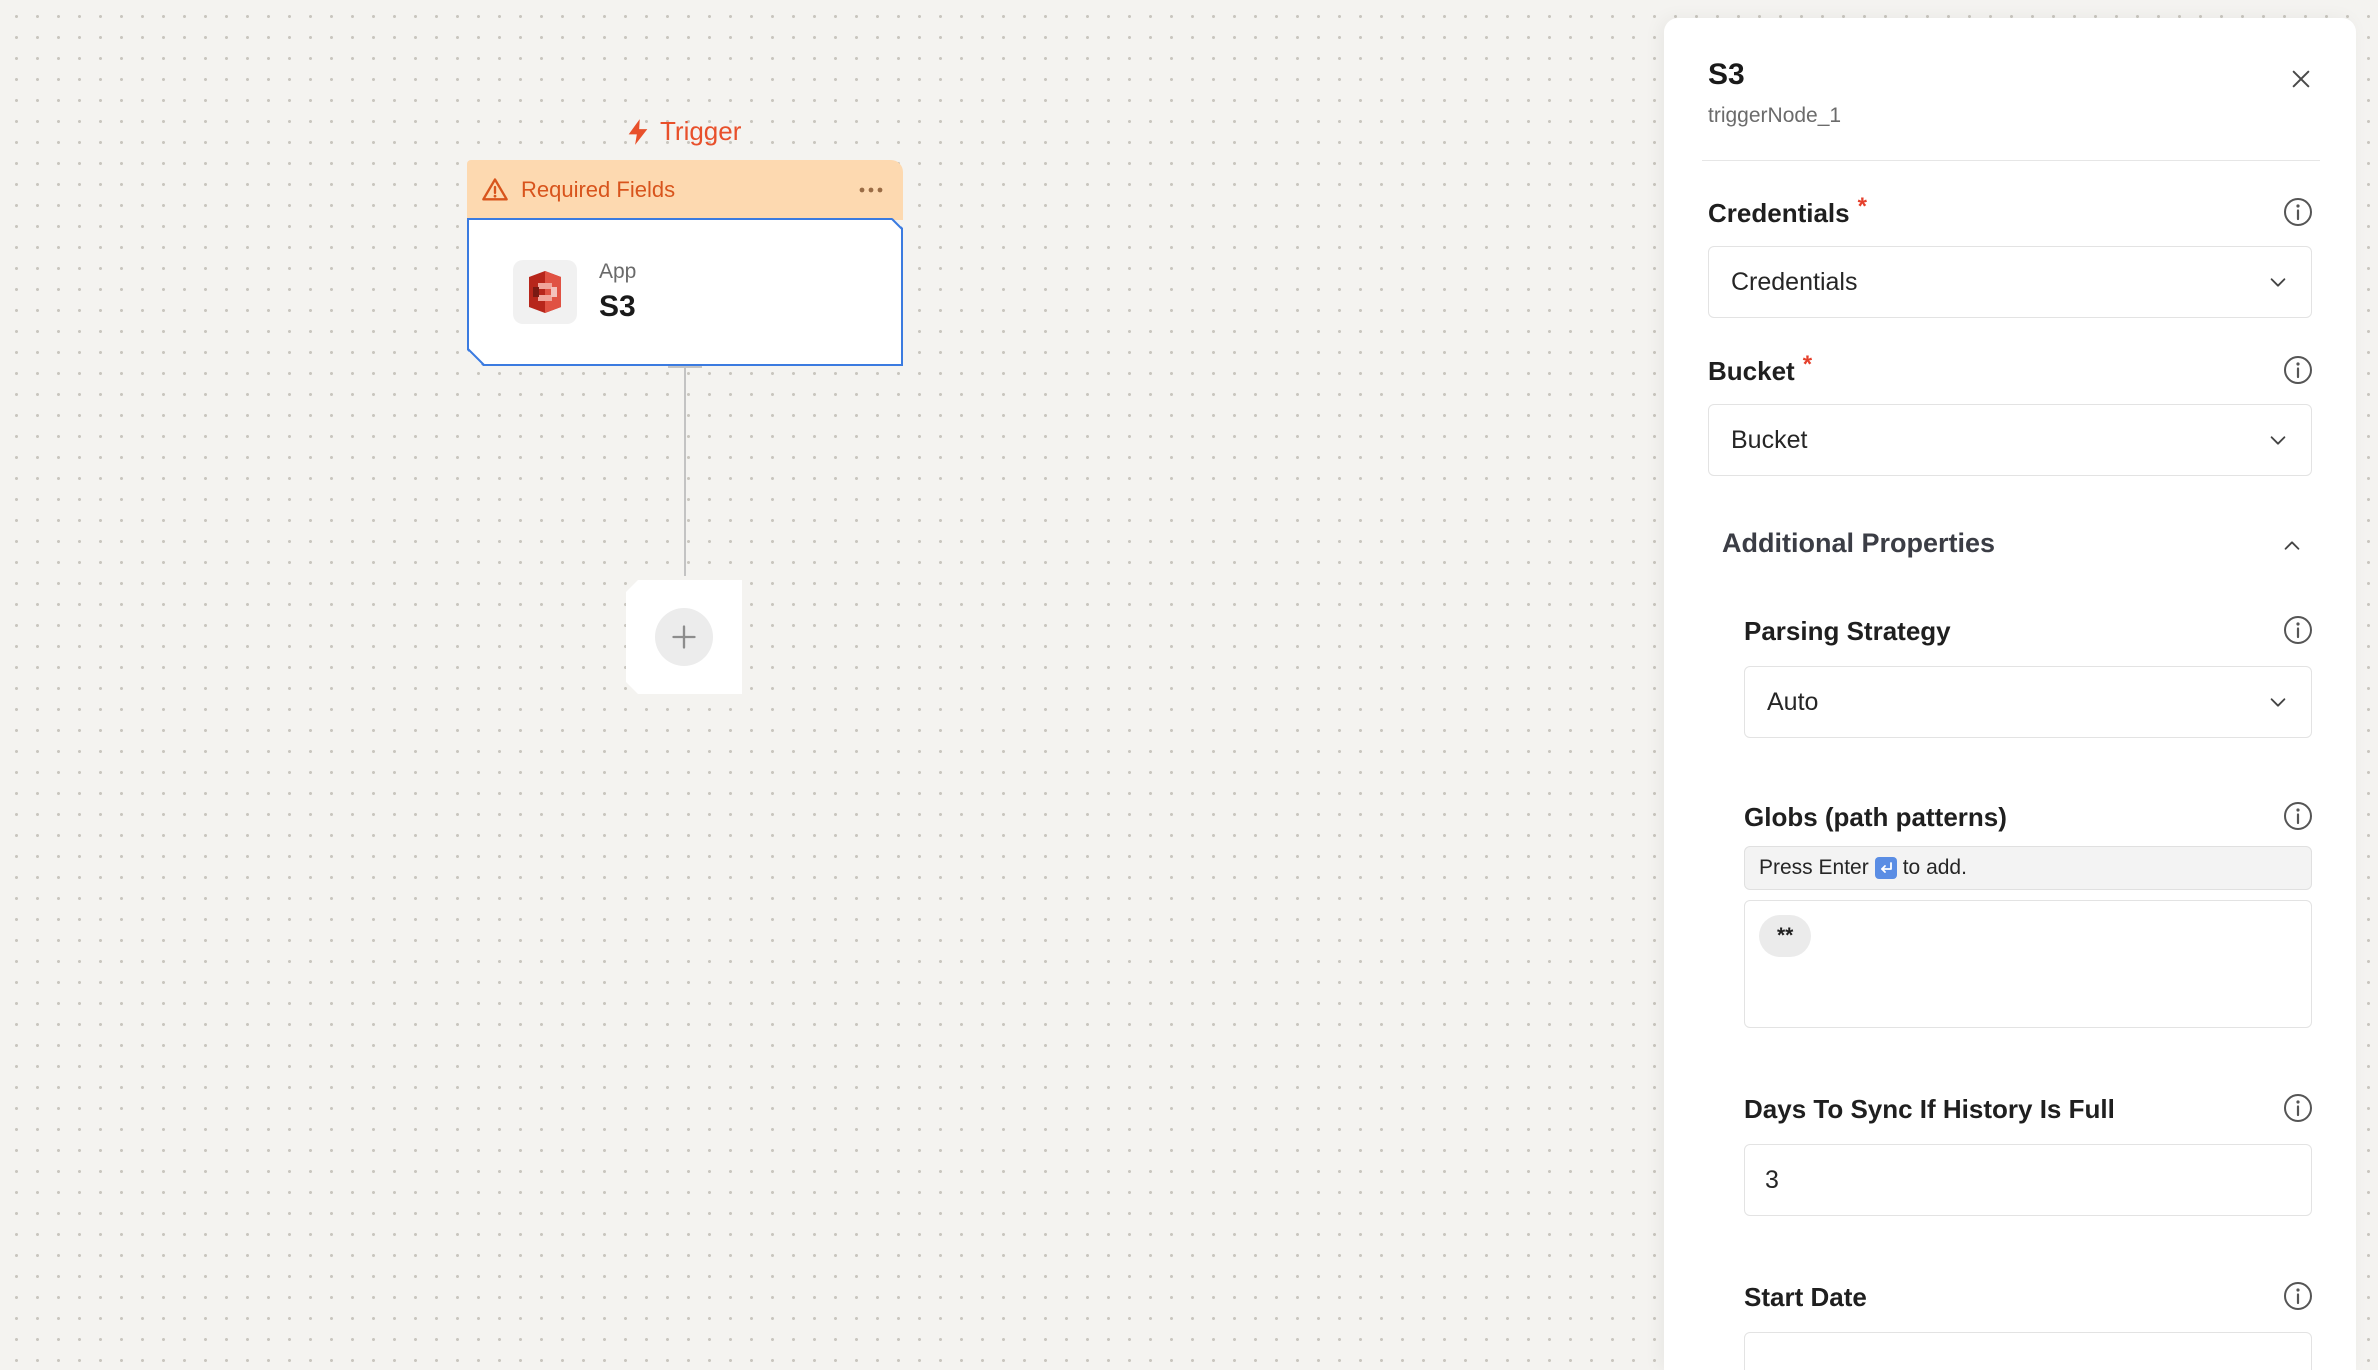 The image size is (2378, 1370). What do you see at coordinates (2298, 212) in the screenshot?
I see `credentials-info-icon` at bounding box center [2298, 212].